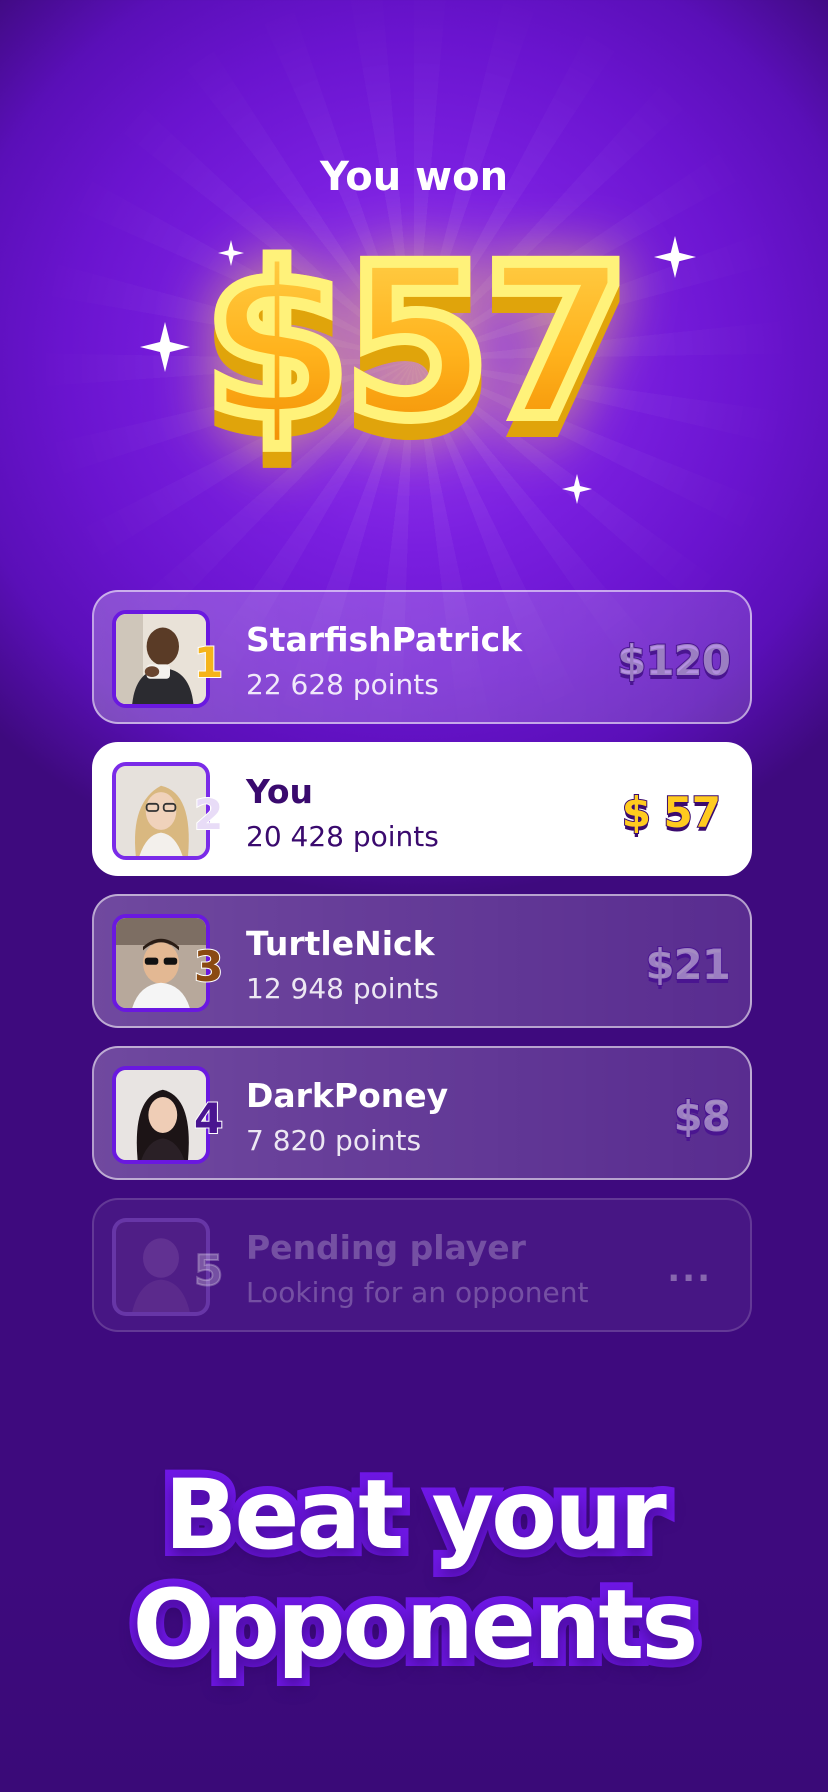 Image resolution: width=828 pixels, height=1792 pixels. I want to click on player-status: Looking for an opponent, so click(417, 1292).